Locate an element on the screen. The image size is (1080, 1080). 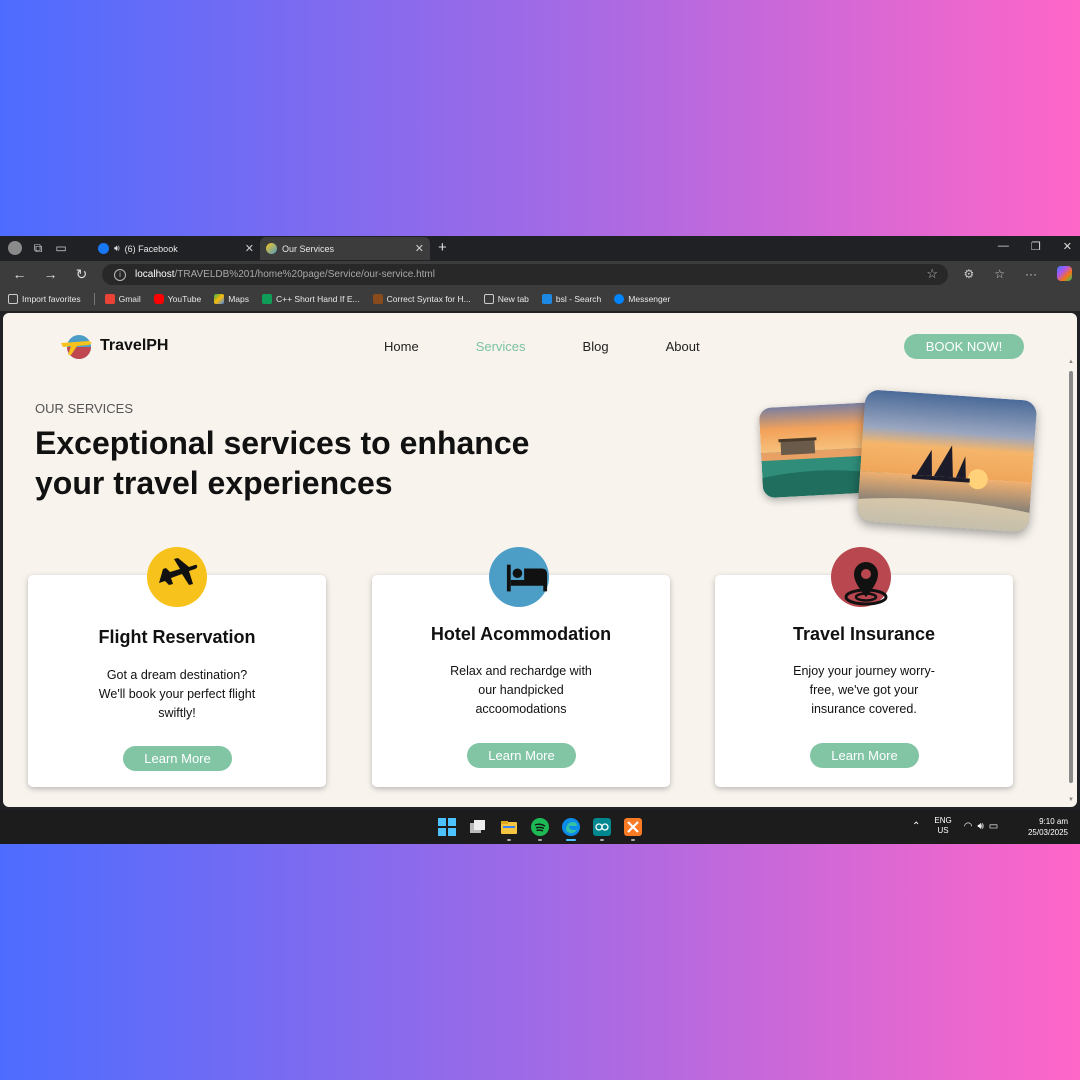
chevron-up-icon: ⌃ is located at coordinates (916, 826).